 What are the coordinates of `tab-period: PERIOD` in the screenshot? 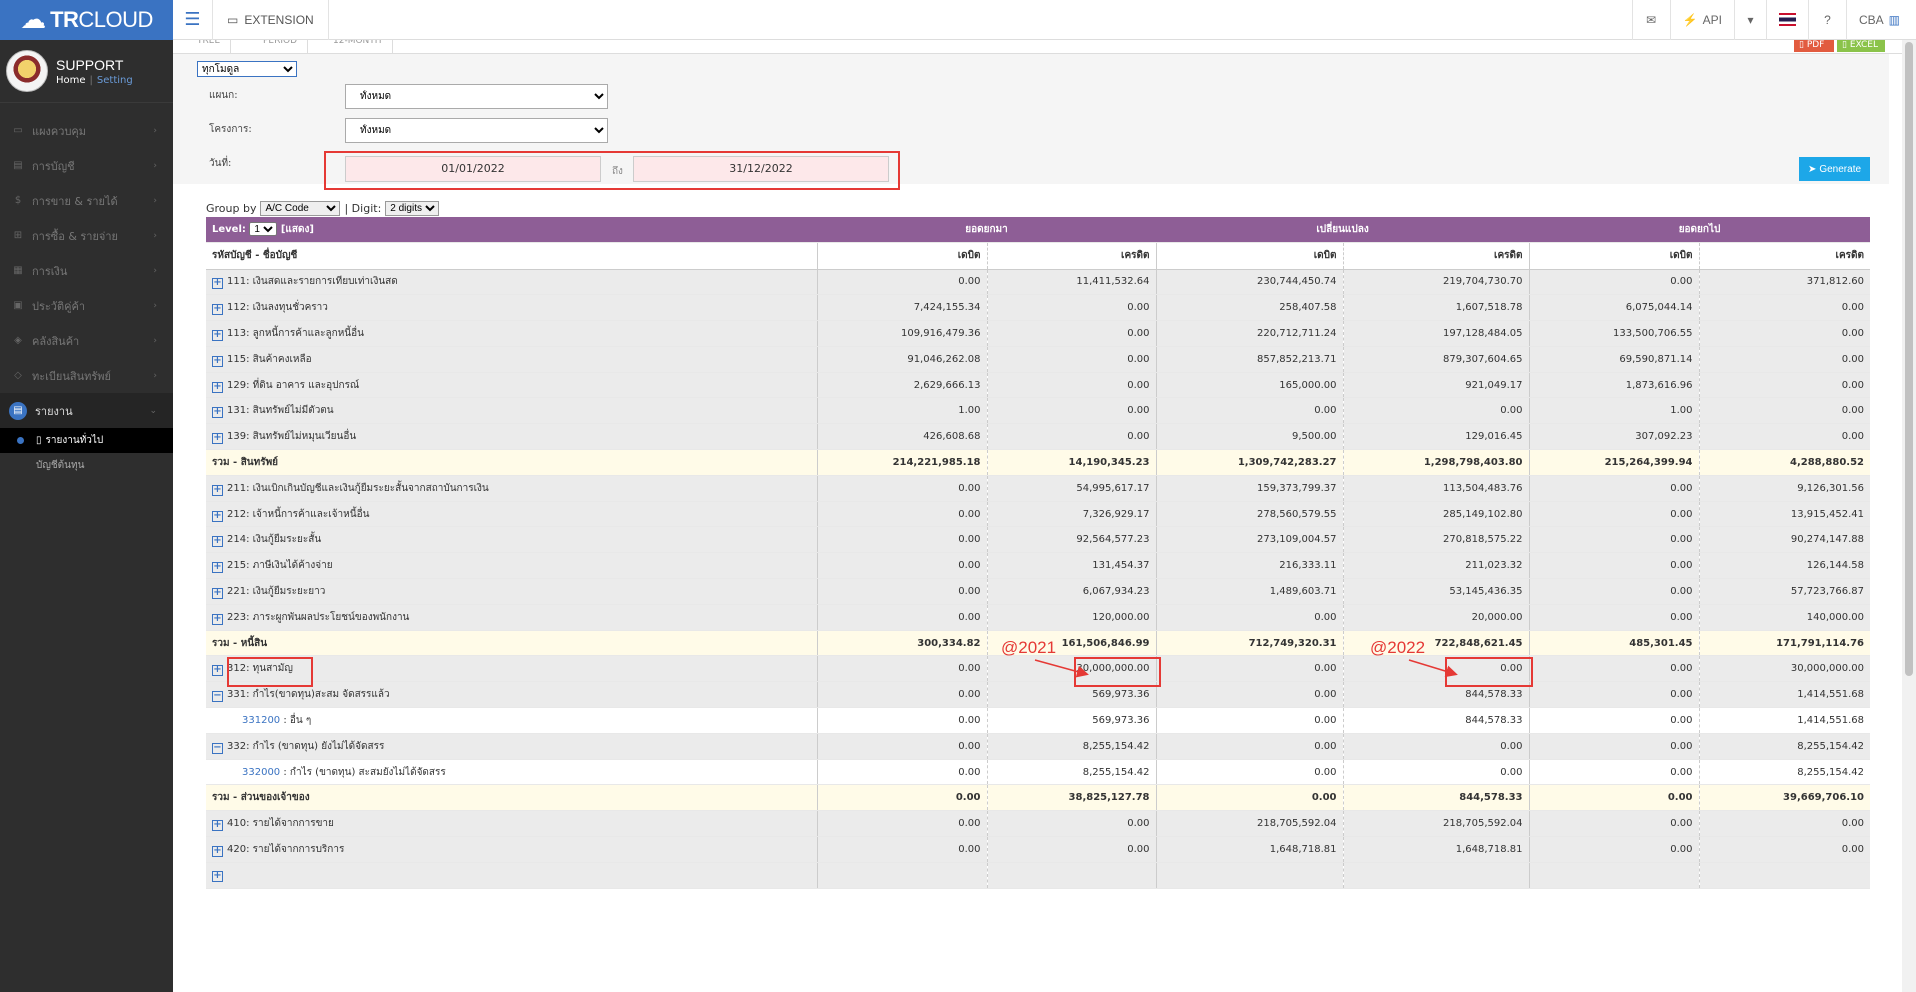 It's located at (281, 46).